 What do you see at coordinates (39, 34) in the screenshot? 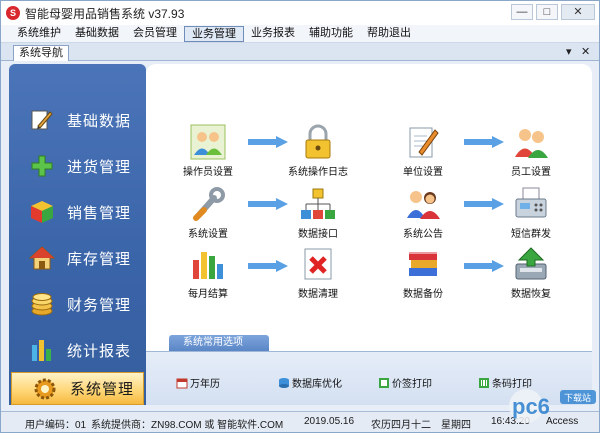
I see `menu-system-maintenance: 系统维护` at bounding box center [39, 34].